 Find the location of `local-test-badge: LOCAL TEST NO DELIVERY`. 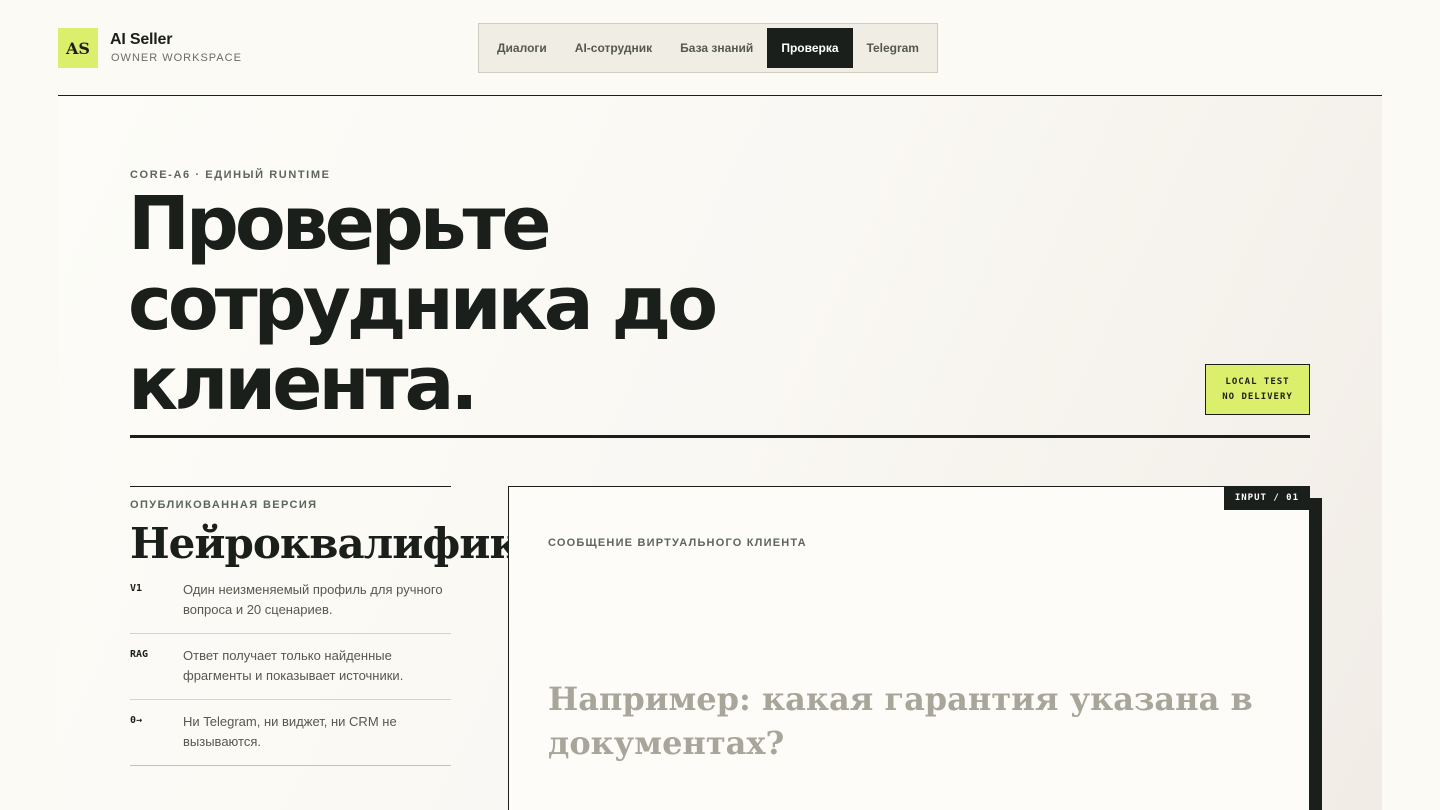

local-test-badge: LOCAL TEST NO DELIVERY is located at coordinates (1257, 389).